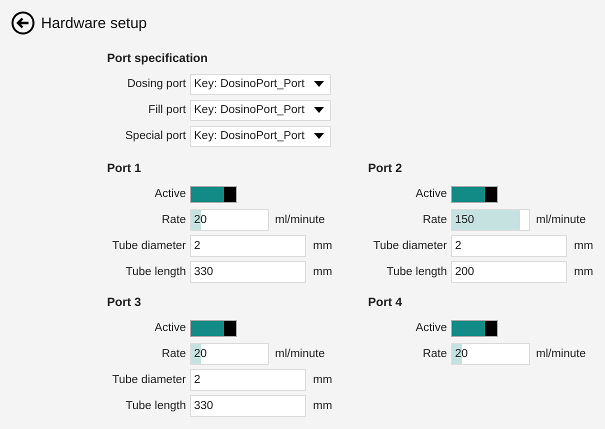 The width and height of the screenshot is (605, 429). I want to click on rate-field: 150, so click(490, 220).